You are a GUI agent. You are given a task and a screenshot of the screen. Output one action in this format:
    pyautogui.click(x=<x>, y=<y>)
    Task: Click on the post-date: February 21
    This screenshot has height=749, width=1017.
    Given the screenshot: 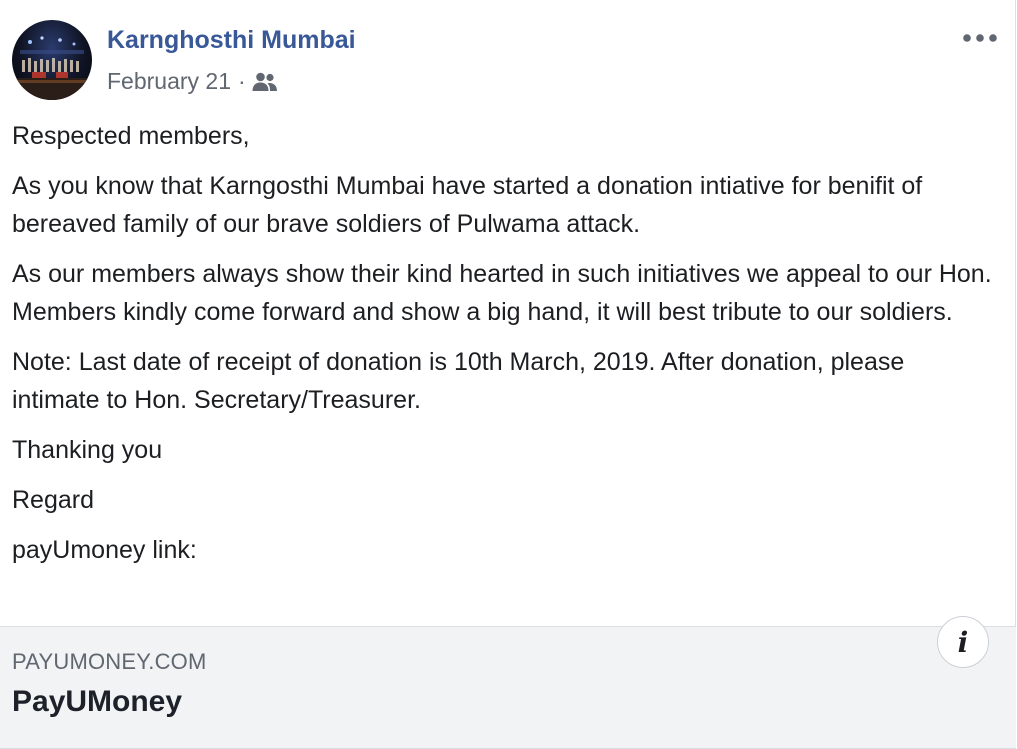 What is the action you would take?
    pyautogui.click(x=169, y=81)
    